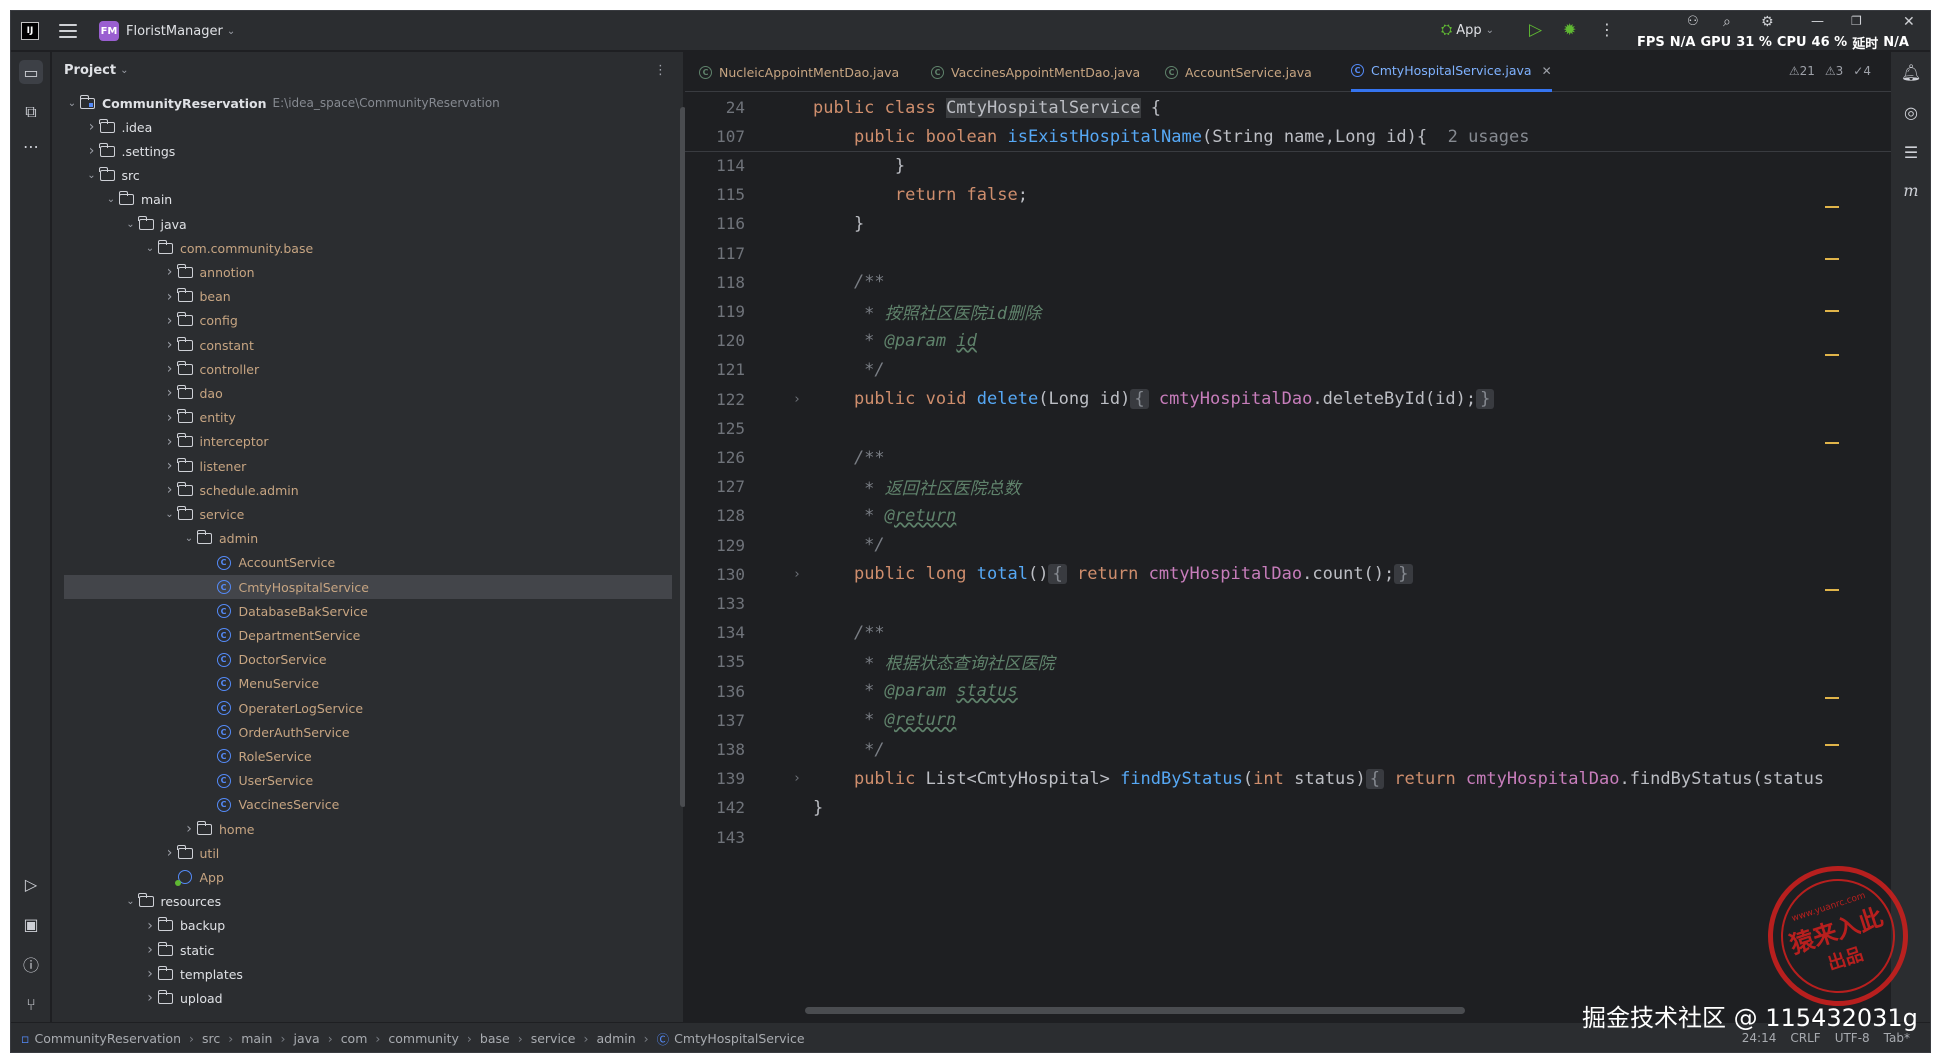 This screenshot has width=1941, height=1061. Describe the element at coordinates (368, 200) in the screenshot. I see `tree-item: ⌄ main` at that location.